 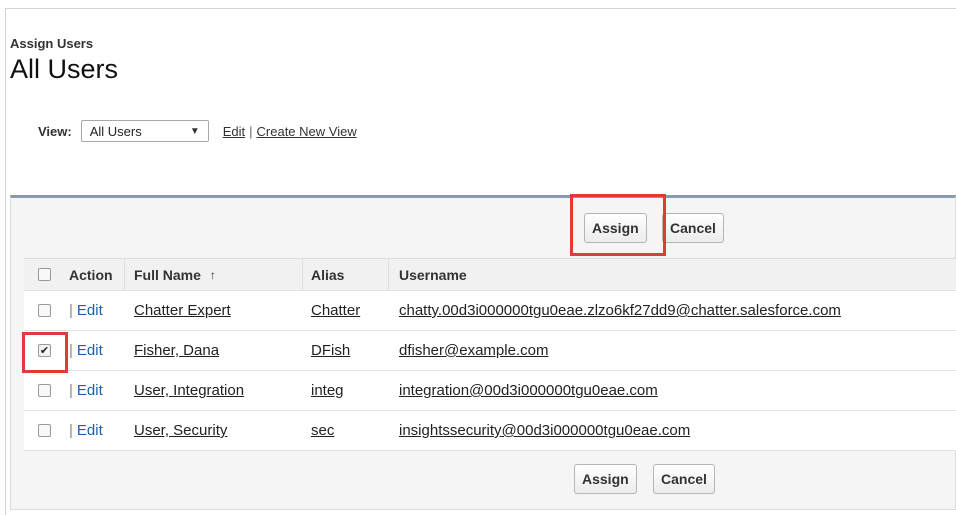 I want to click on column-header-alias: Alias, so click(x=327, y=274).